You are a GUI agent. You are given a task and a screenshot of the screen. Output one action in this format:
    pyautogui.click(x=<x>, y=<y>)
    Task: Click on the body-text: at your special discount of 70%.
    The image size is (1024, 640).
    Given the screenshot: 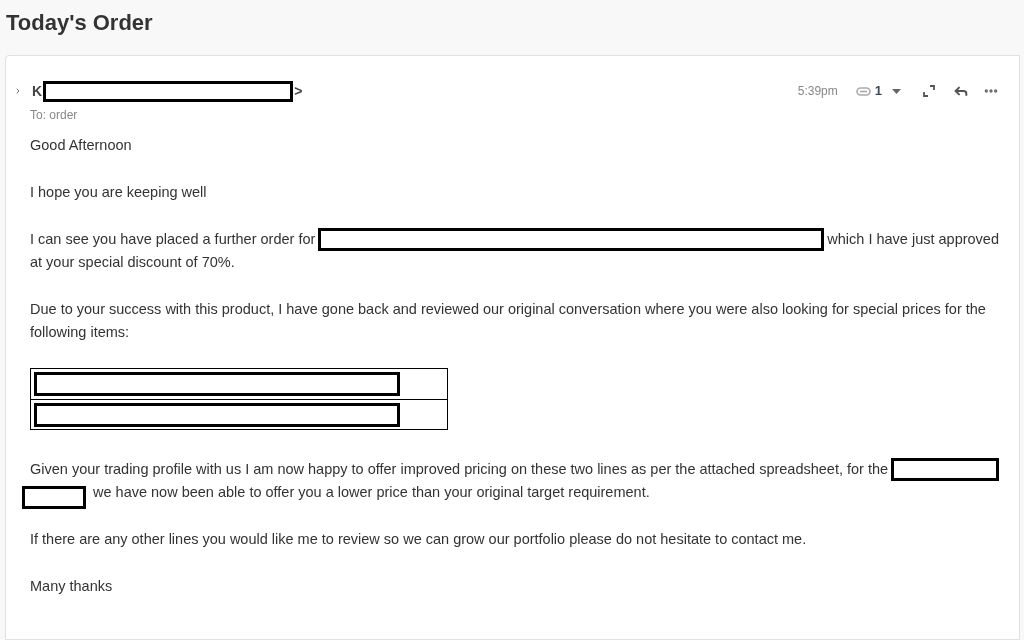 What is the action you would take?
    pyautogui.click(x=133, y=262)
    